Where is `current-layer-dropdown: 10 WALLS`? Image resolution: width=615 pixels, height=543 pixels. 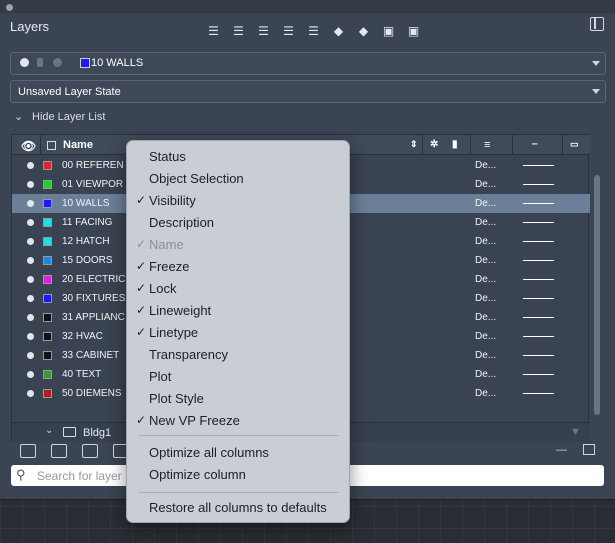
current-layer-dropdown: 10 WALLS is located at coordinates (308, 63).